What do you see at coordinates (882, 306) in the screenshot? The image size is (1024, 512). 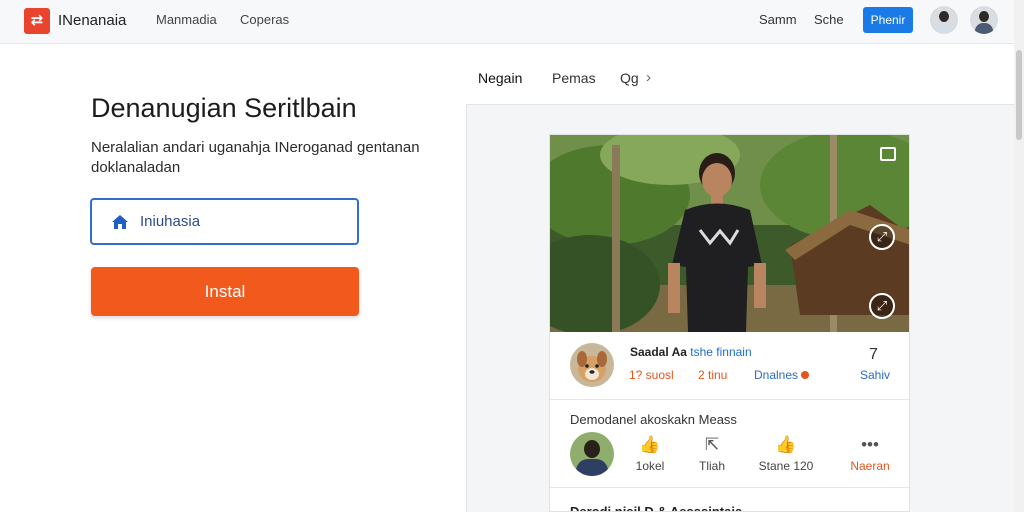 I see `resize-icon: ⤢` at bounding box center [882, 306].